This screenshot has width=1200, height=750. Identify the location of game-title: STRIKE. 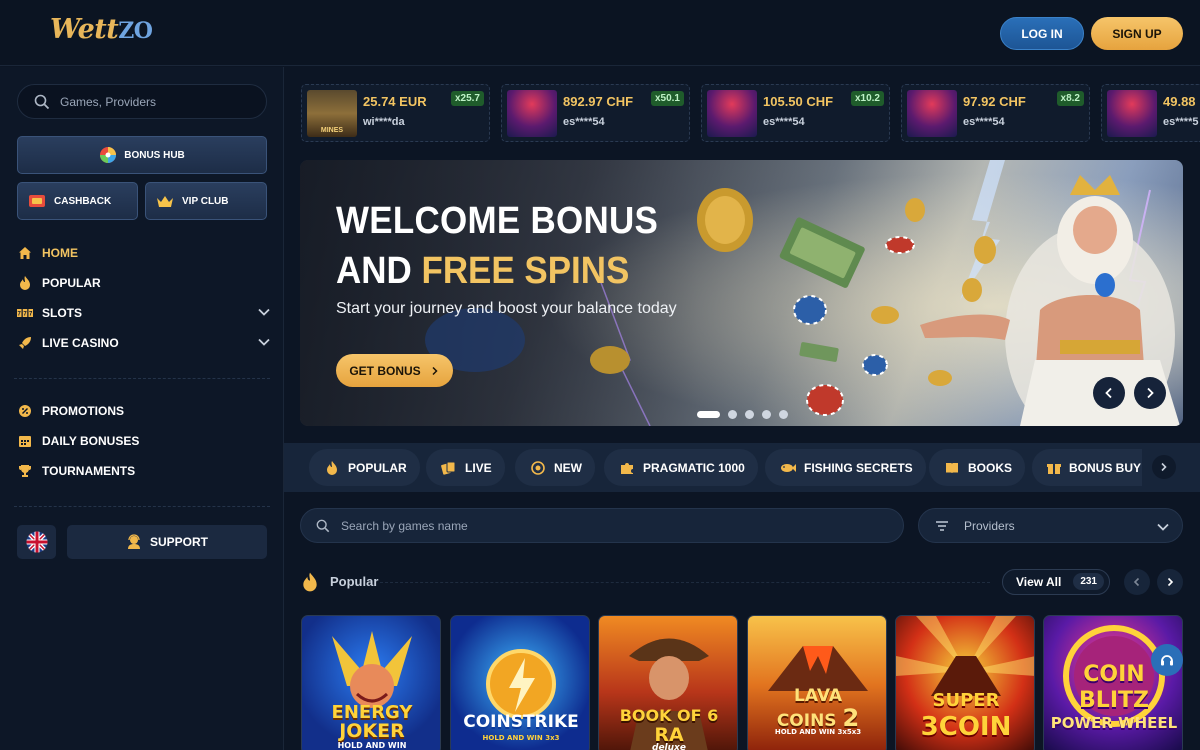
(544, 722).